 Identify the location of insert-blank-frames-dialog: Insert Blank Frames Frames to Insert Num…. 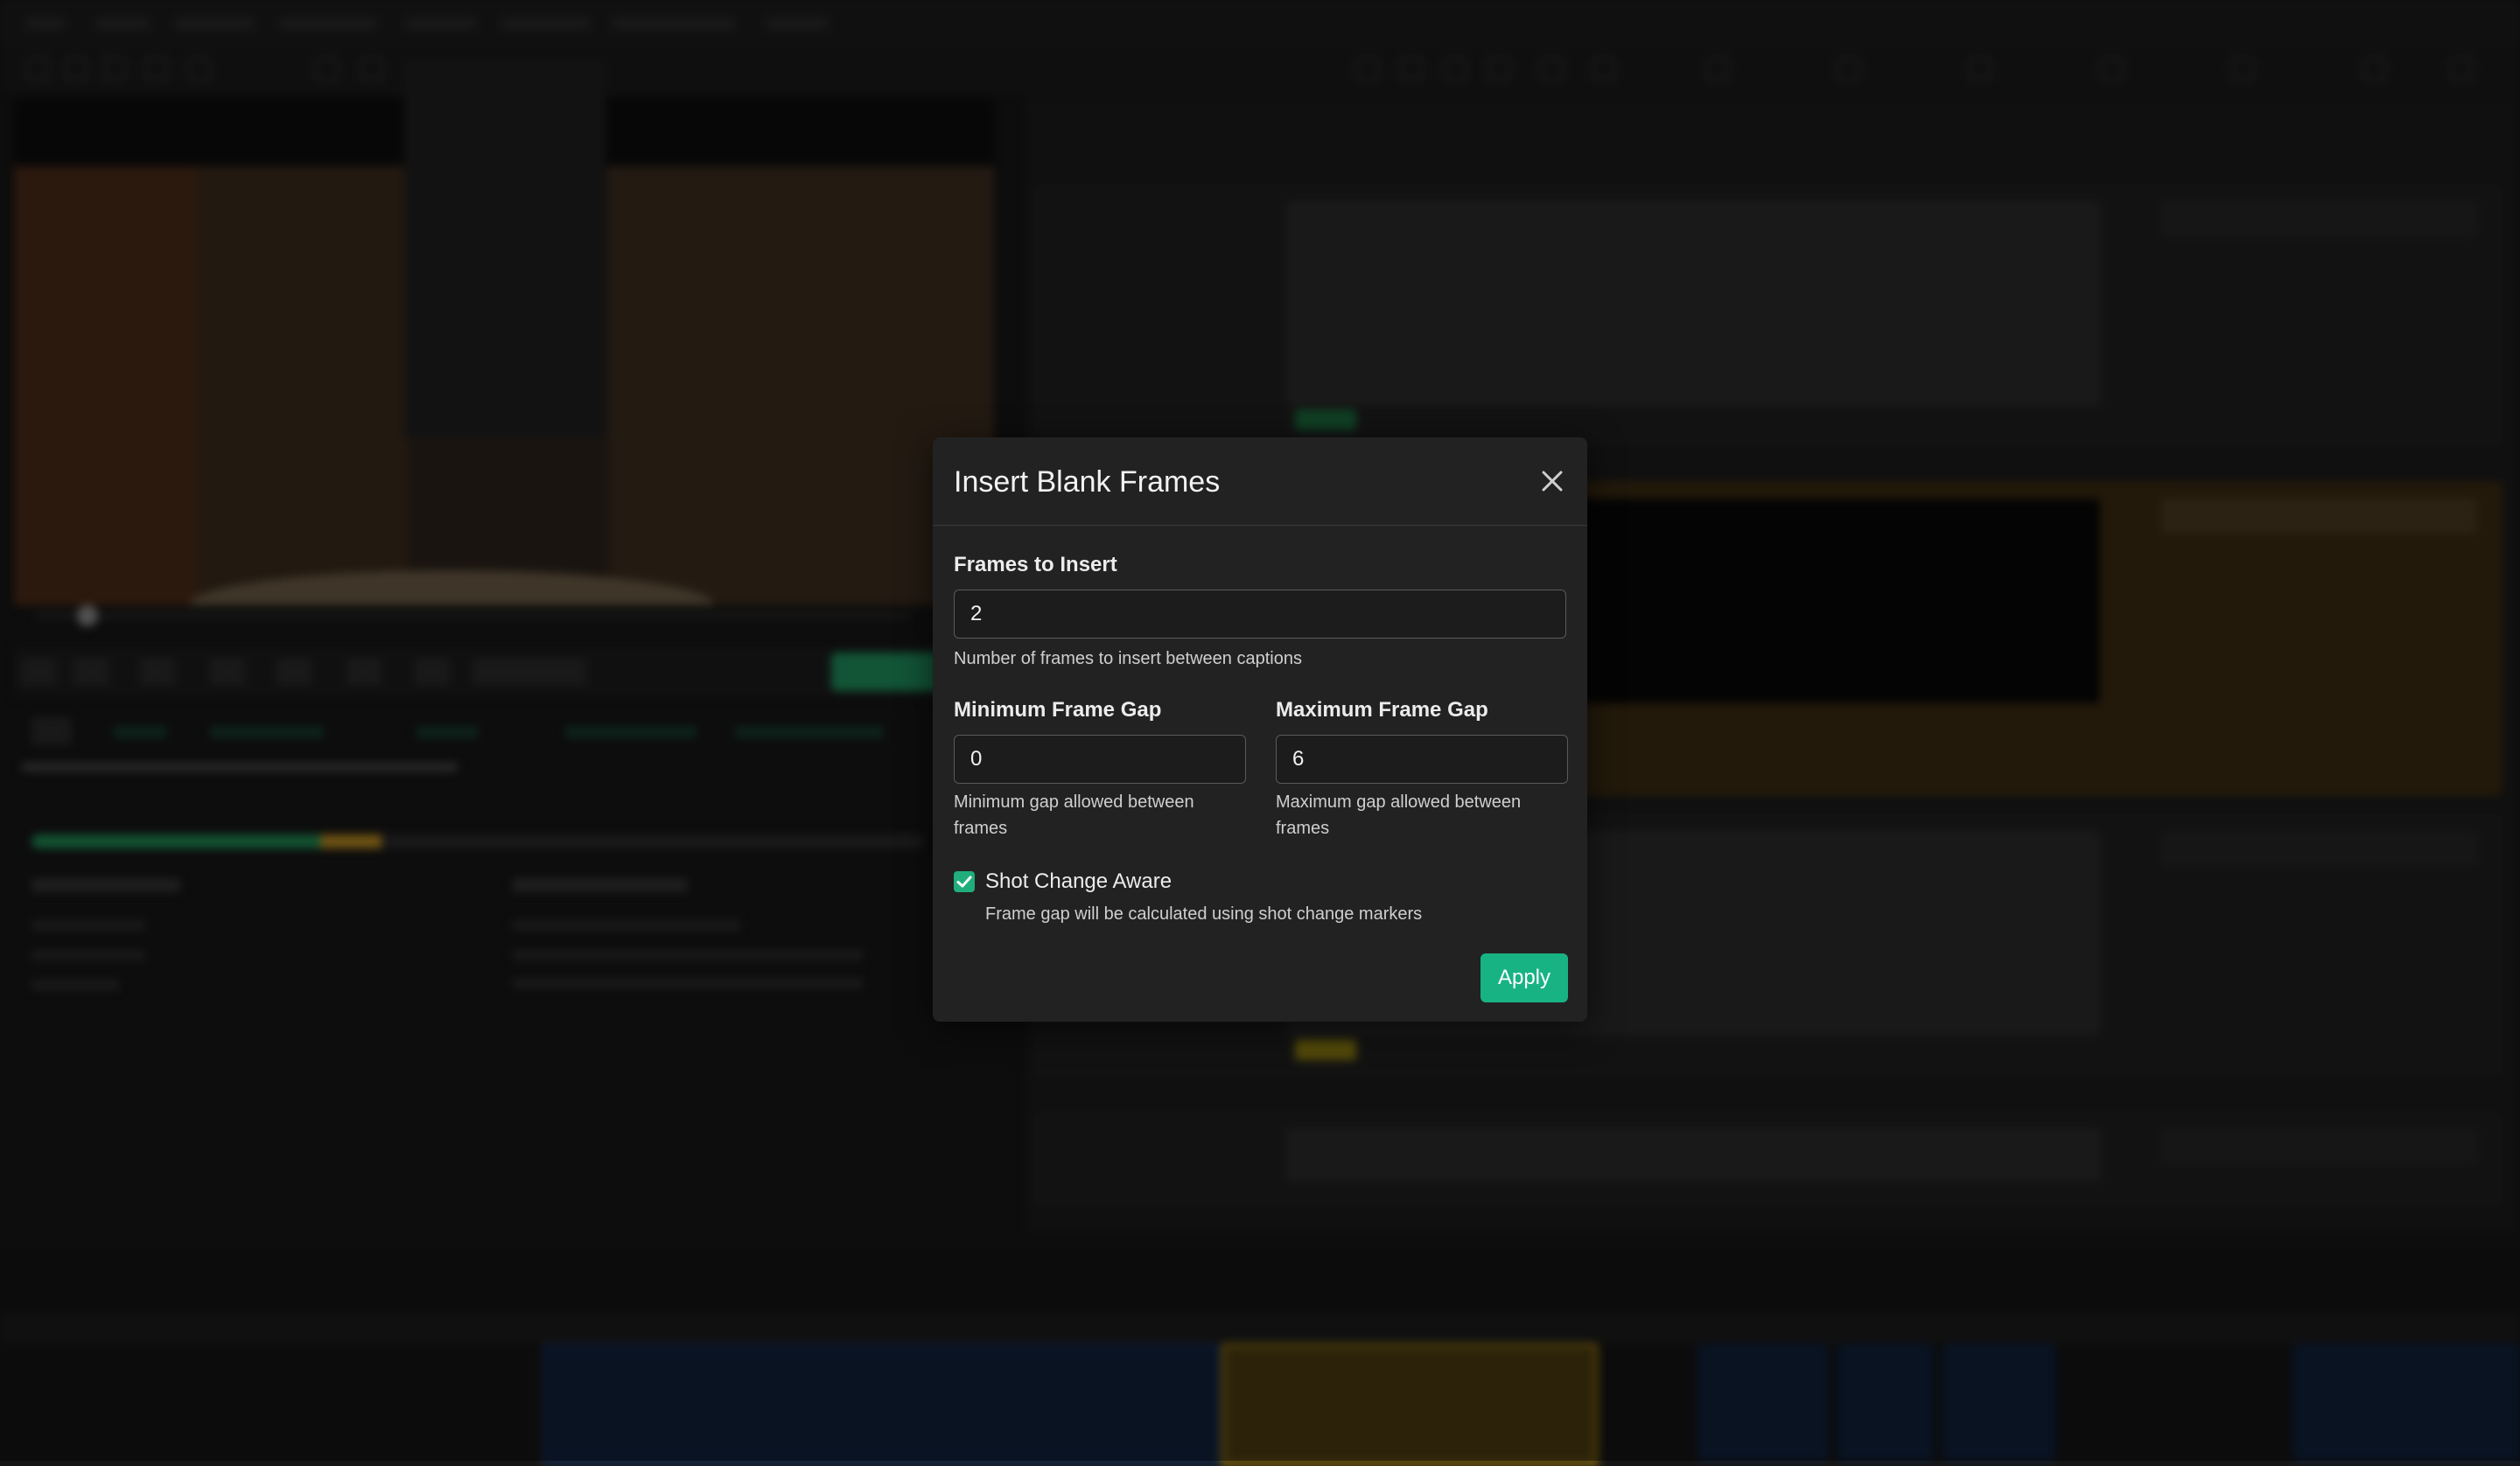
(1260, 729).